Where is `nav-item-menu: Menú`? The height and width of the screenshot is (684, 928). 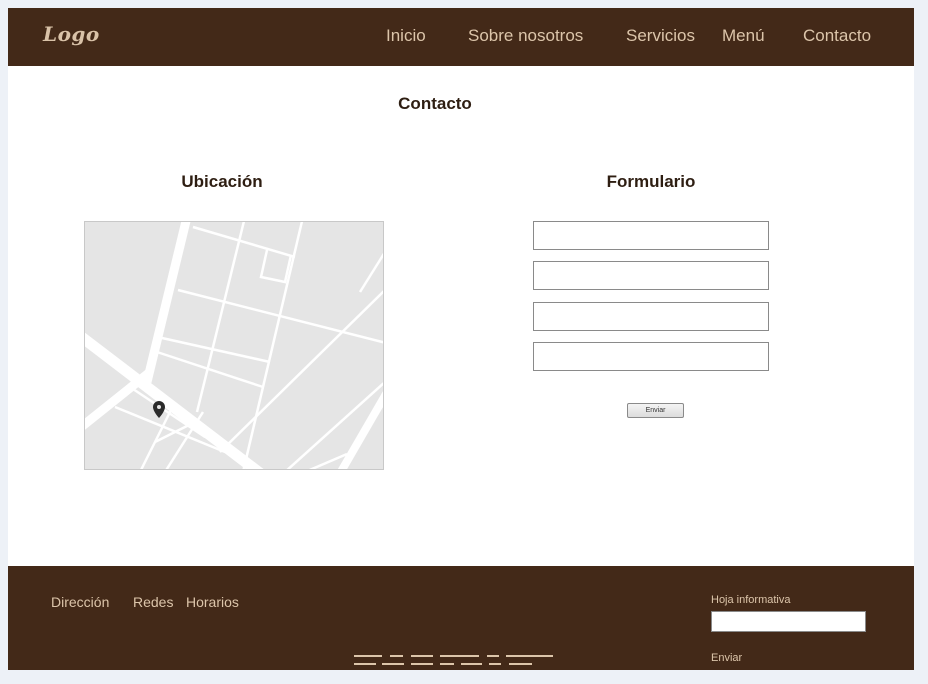 nav-item-menu: Menú is located at coordinates (743, 36).